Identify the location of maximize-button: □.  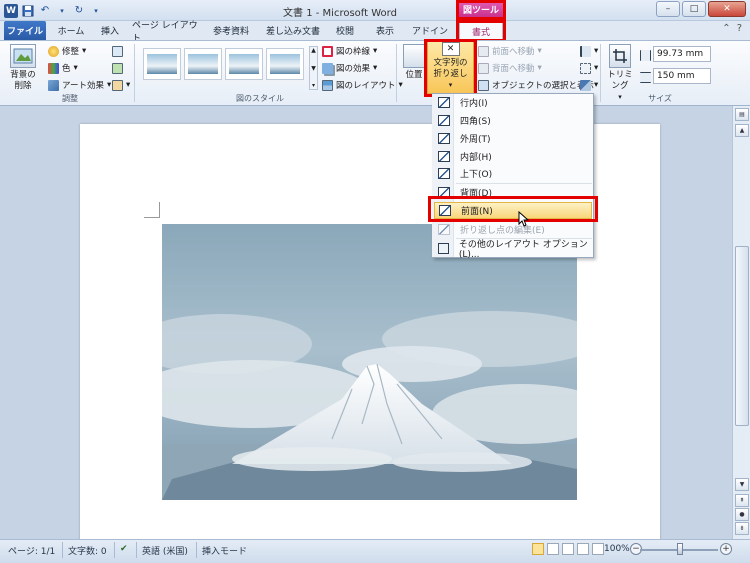
(694, 9).